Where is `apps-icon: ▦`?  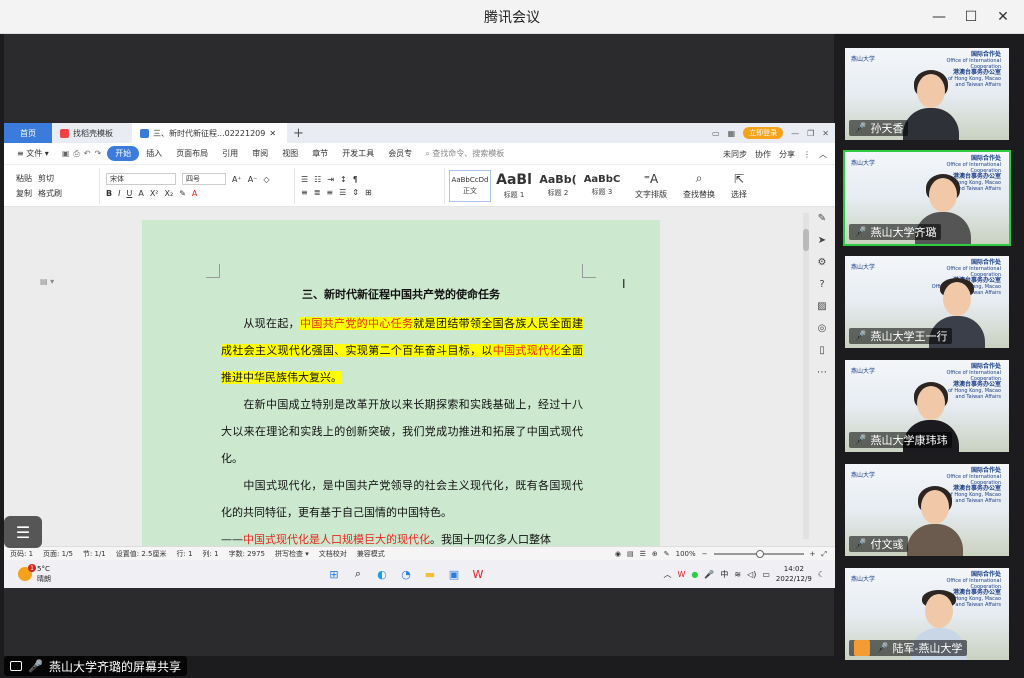 apps-icon: ▦ is located at coordinates (732, 133).